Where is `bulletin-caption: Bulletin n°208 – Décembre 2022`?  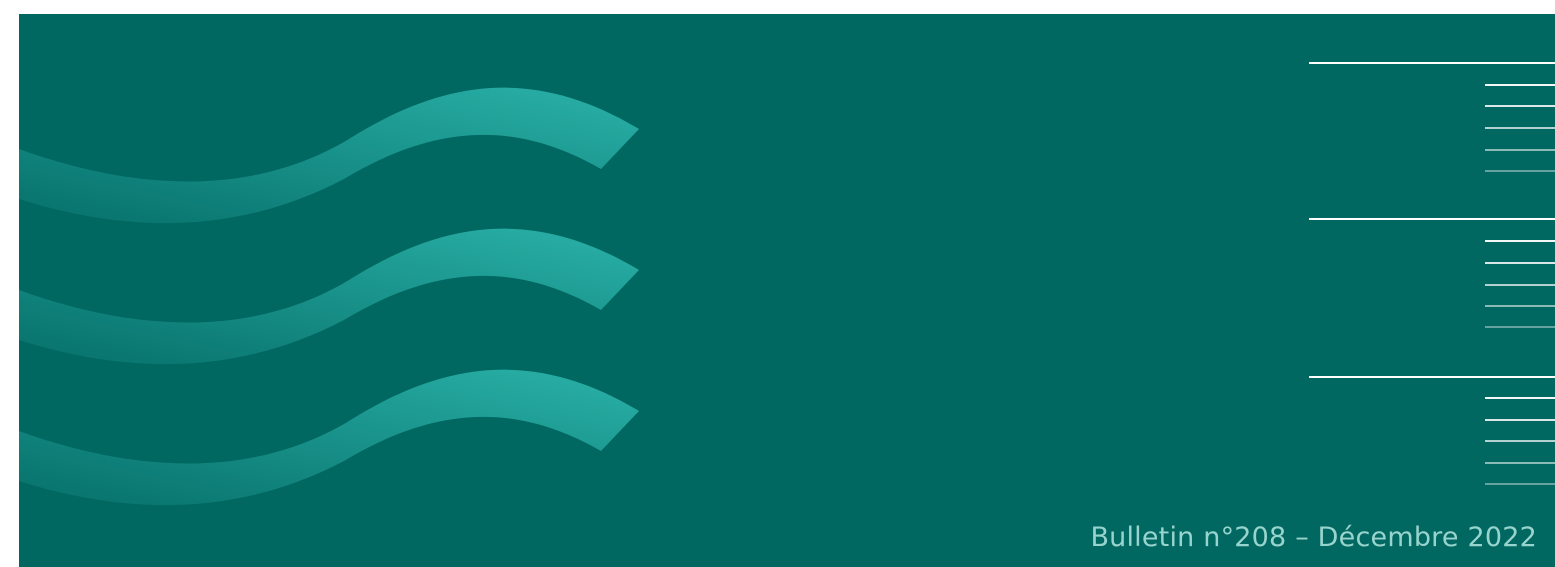
bulletin-caption: Bulletin n°208 – Décembre 2022 is located at coordinates (1313, 537).